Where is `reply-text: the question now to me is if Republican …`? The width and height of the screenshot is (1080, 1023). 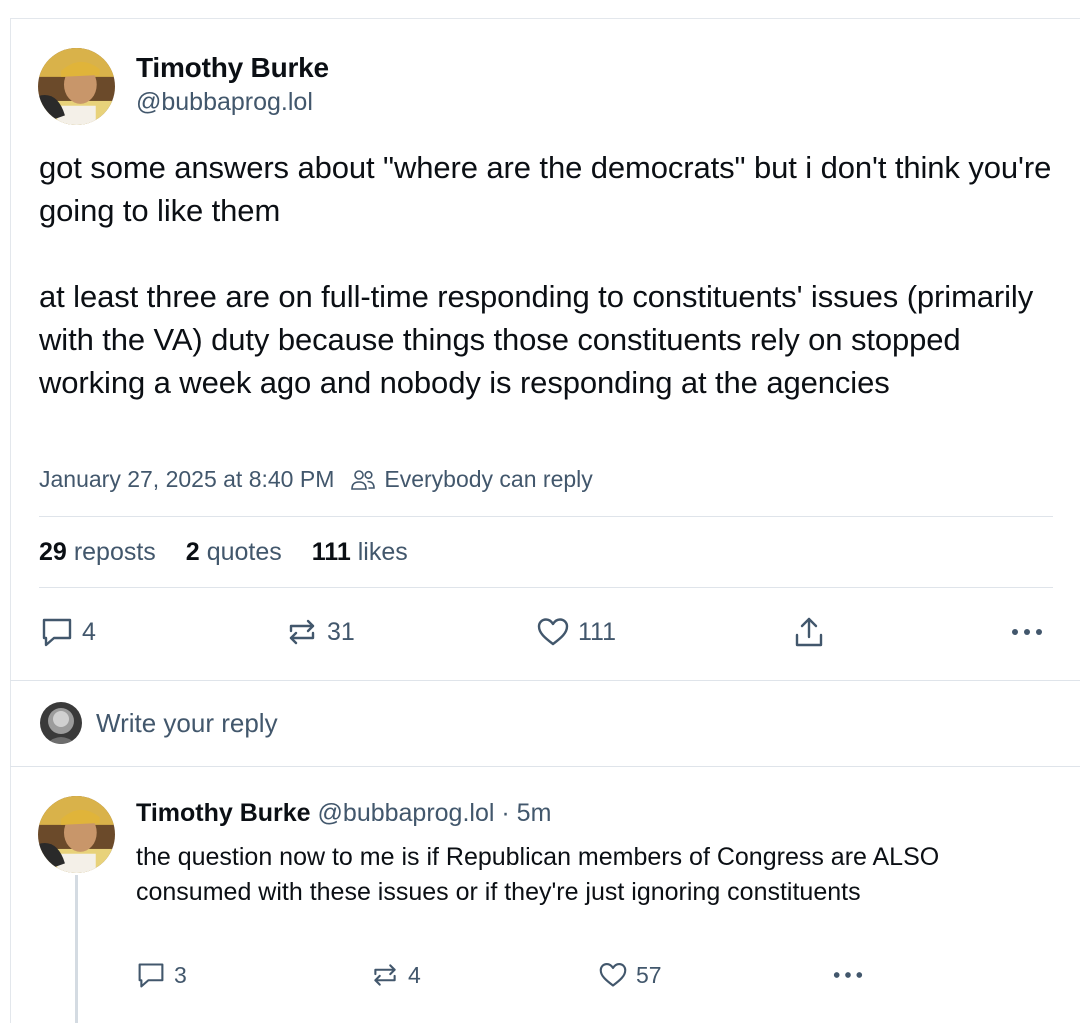
reply-text: the question now to me is if Republican … is located at coordinates (538, 874).